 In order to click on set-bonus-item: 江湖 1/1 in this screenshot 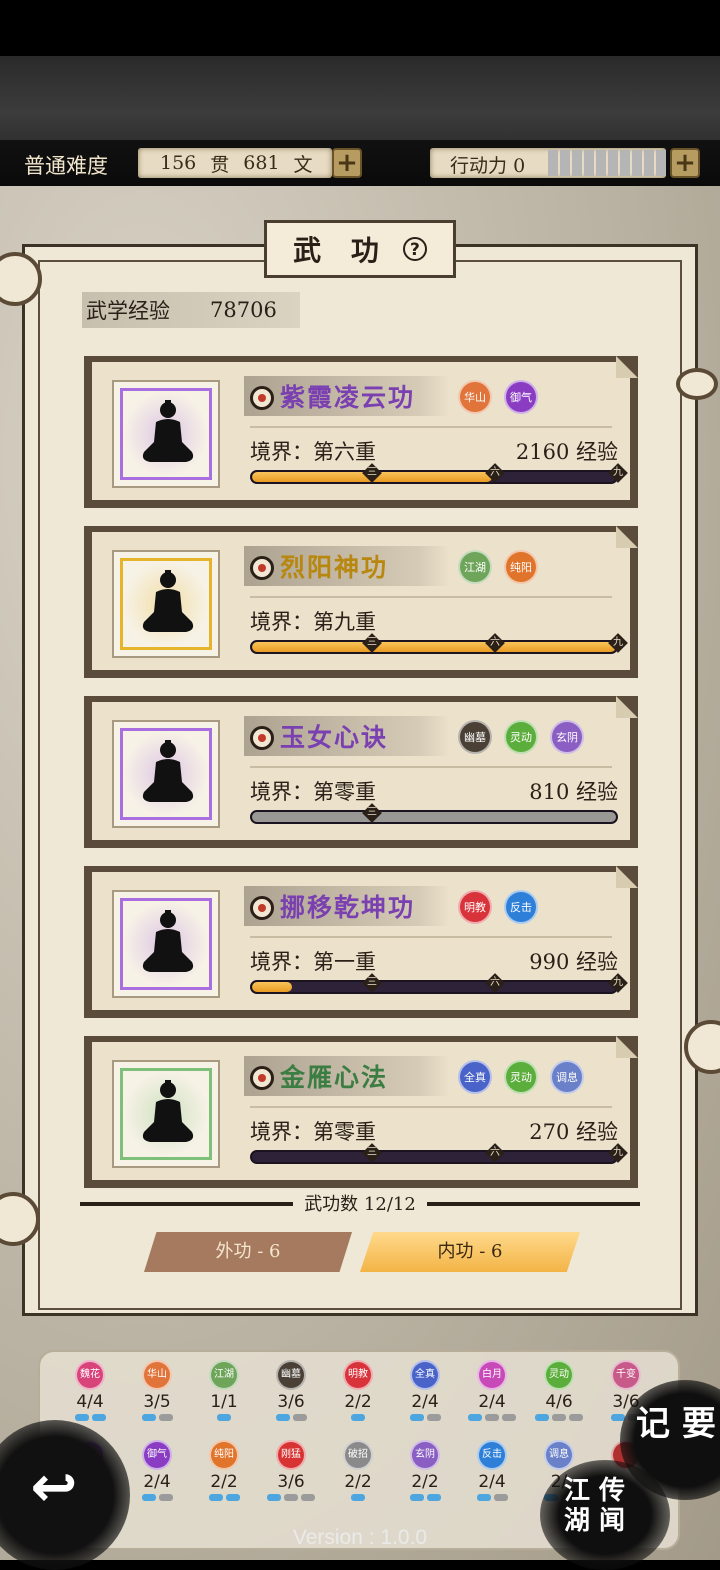, I will do `click(224, 1390)`.